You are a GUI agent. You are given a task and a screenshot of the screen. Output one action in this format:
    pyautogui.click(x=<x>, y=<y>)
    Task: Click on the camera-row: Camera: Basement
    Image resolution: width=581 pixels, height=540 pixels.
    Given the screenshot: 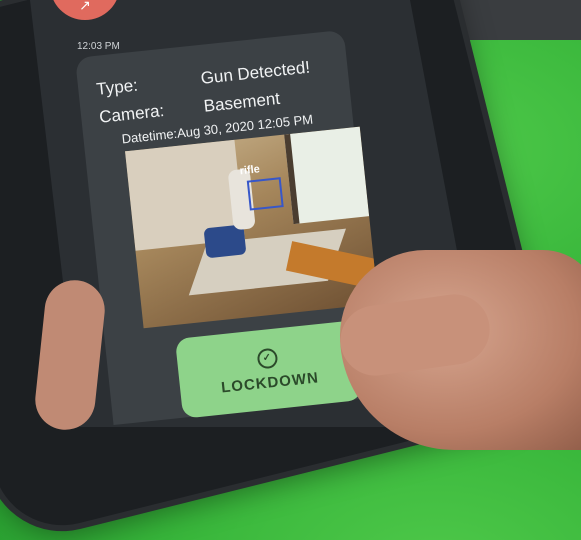 What is the action you would take?
    pyautogui.click(x=189, y=108)
    